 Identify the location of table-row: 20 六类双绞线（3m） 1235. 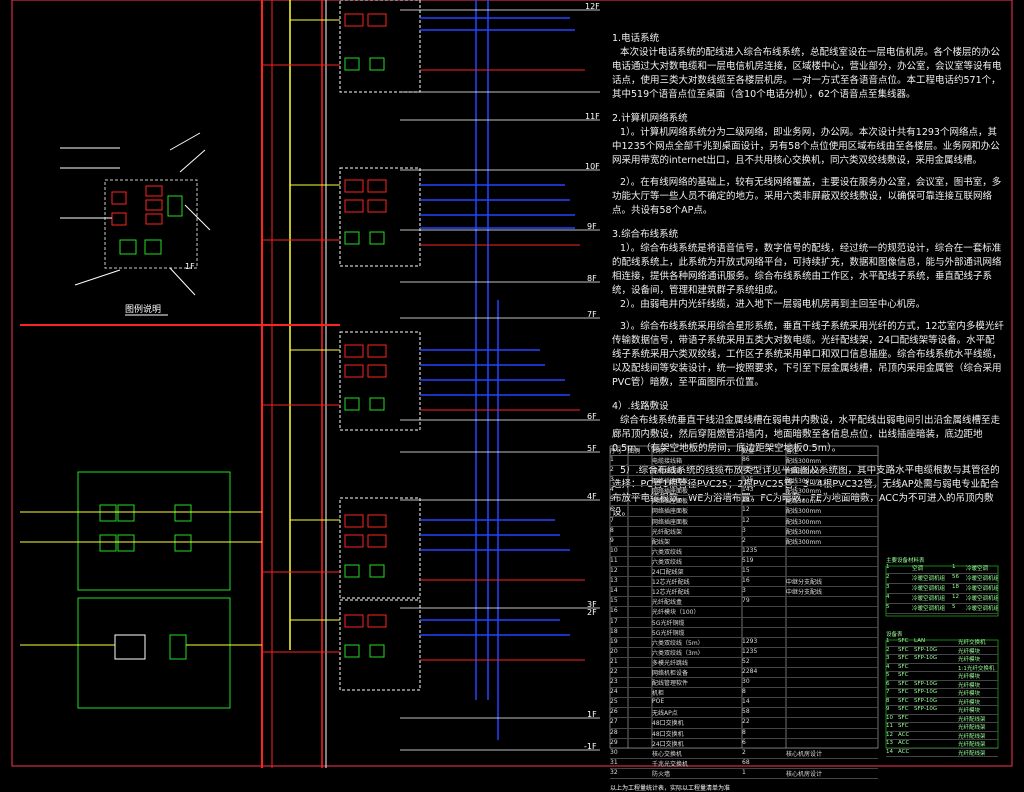
(744, 653).